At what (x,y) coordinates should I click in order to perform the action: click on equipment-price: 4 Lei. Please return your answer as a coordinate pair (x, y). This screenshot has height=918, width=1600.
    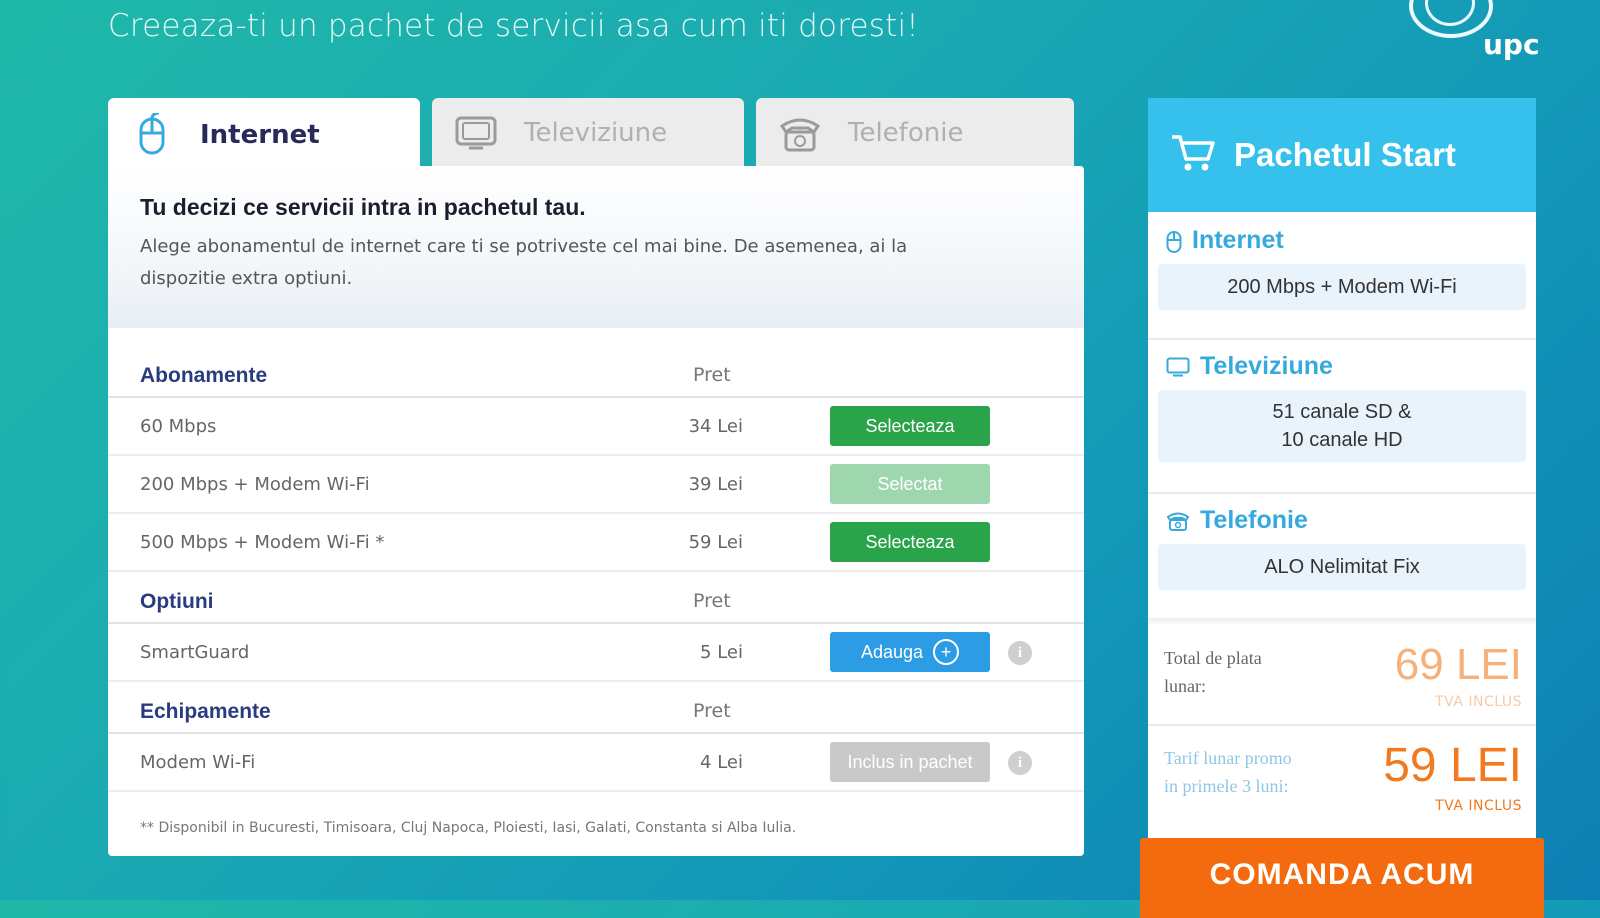
    Looking at the image, I should click on (721, 762).